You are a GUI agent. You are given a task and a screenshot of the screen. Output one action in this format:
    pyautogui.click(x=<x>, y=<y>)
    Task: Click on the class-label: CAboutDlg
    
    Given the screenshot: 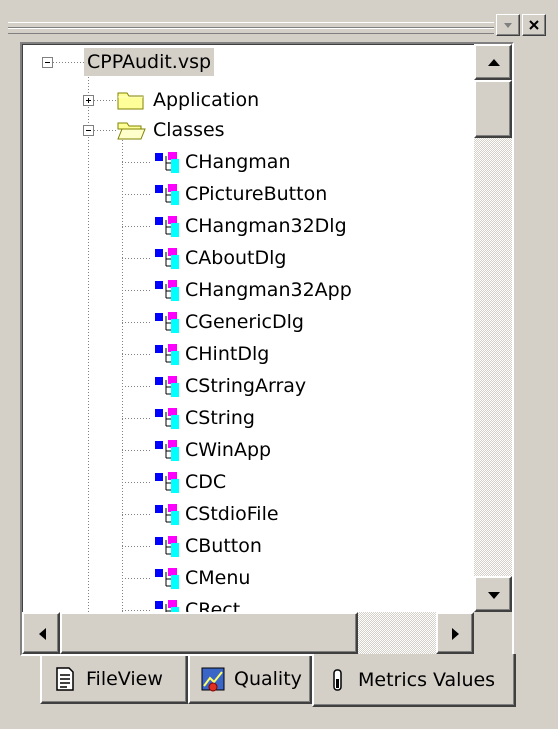 What is the action you would take?
    pyautogui.click(x=236, y=258)
    